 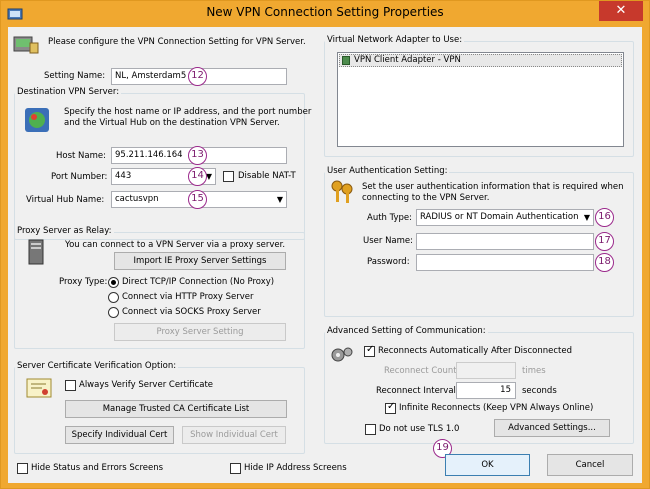 What do you see at coordinates (83, 282) in the screenshot?
I see `proxy-type-label: Proxy Type:` at bounding box center [83, 282].